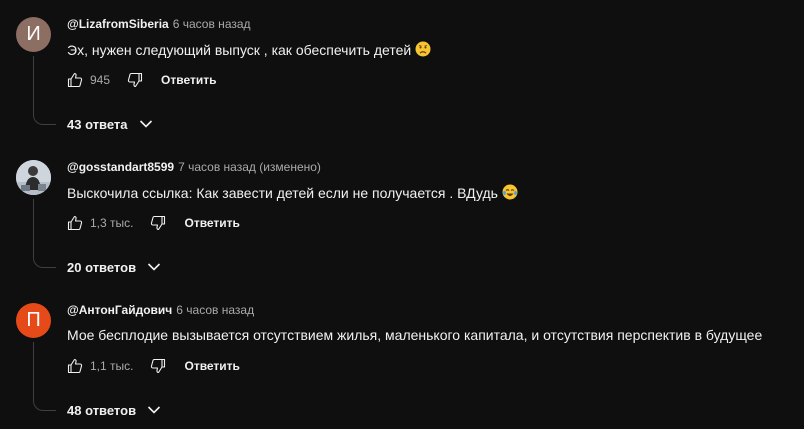 This screenshot has height=429, width=804. Describe the element at coordinates (119, 310) in the screenshot. I see `comment-author: @АнтонГайдович` at that location.